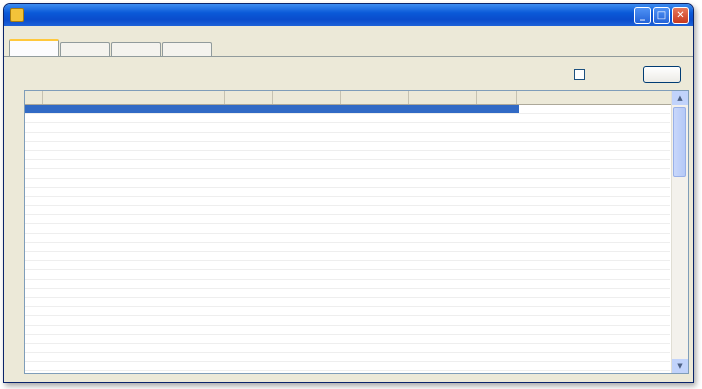  What do you see at coordinates (679, 232) in the screenshot?
I see `vertical-scrollbar: ▲ ▼` at bounding box center [679, 232].